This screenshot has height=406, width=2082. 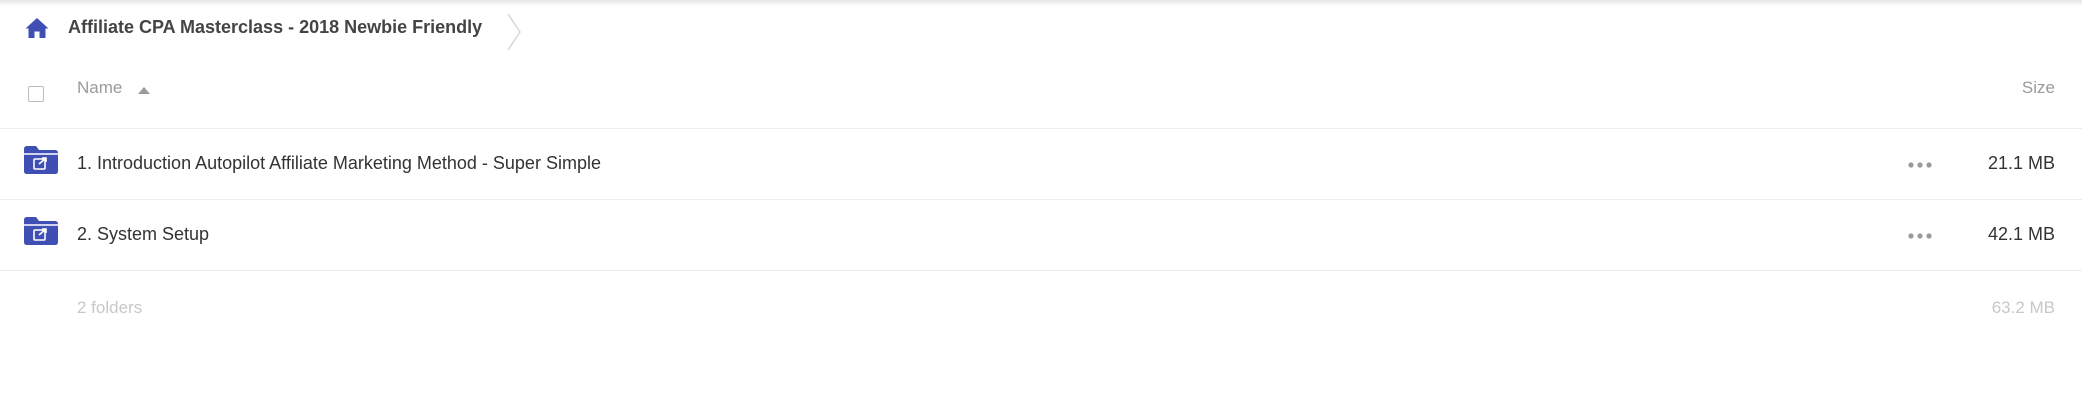 I want to click on folder-size: 42.1 MB, so click(x=2021, y=234).